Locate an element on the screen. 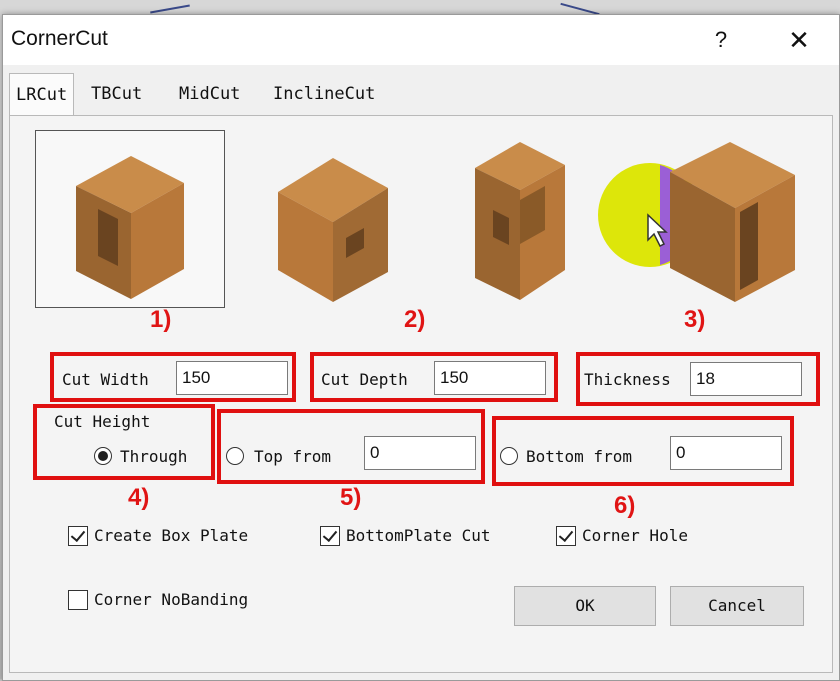 The height and width of the screenshot is (681, 840). cut-width-input: 150 is located at coordinates (232, 378).